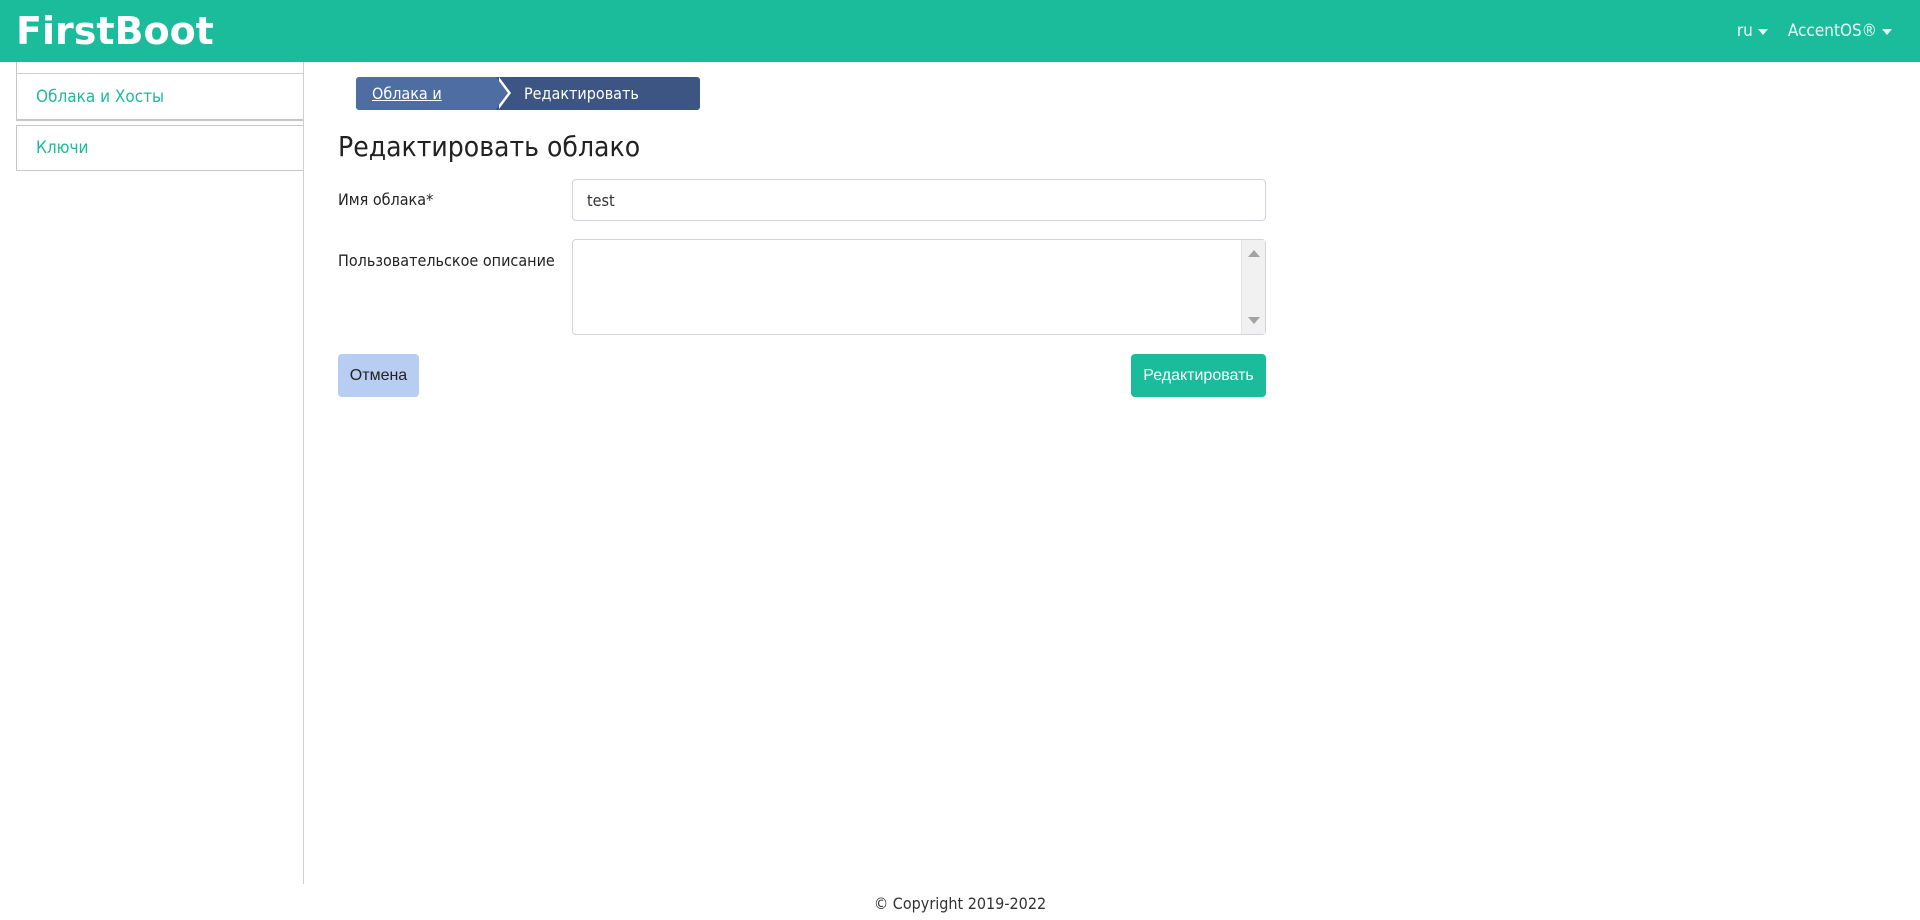 The height and width of the screenshot is (920, 1920). What do you see at coordinates (159, 97) in the screenshot?
I see `sidebar-item-clouds-hosts: Облака и Хосты` at bounding box center [159, 97].